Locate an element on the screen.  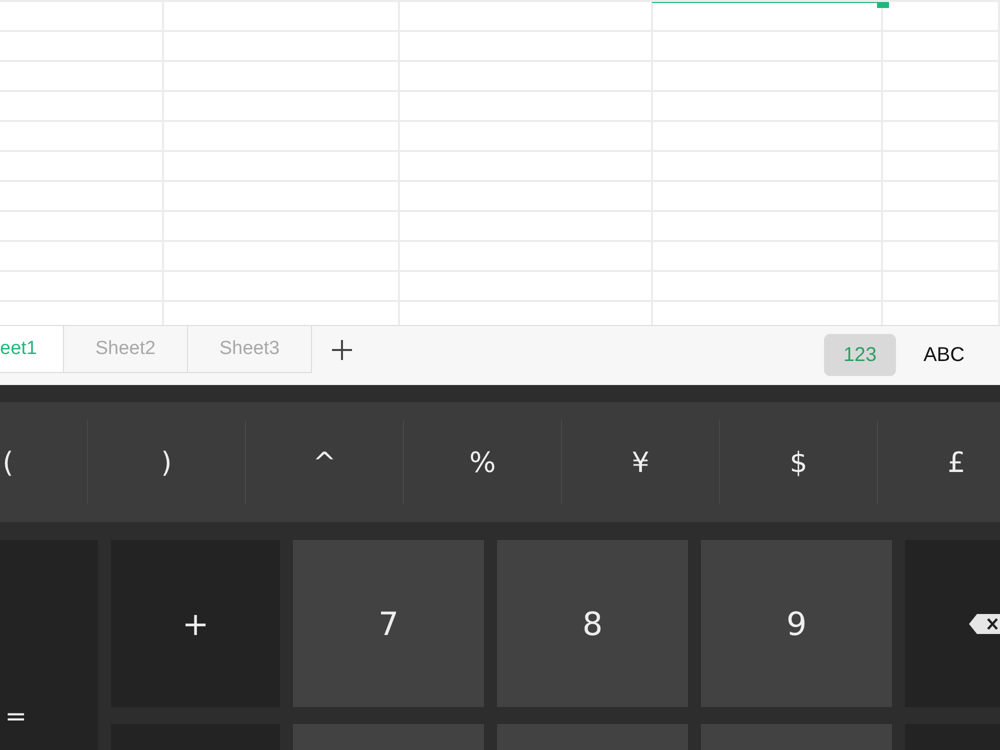
keyboard-key: + is located at coordinates (195, 623).